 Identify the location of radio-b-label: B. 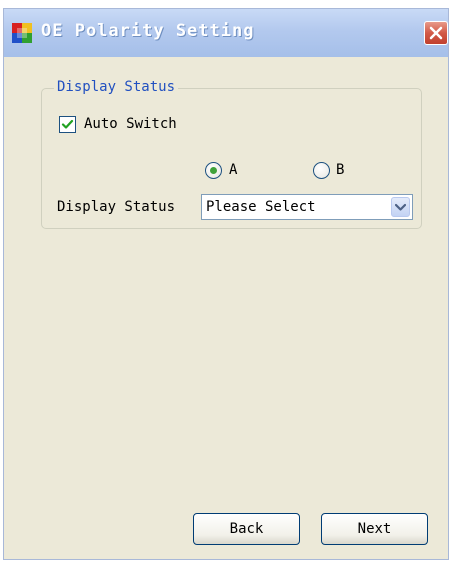
(340, 170).